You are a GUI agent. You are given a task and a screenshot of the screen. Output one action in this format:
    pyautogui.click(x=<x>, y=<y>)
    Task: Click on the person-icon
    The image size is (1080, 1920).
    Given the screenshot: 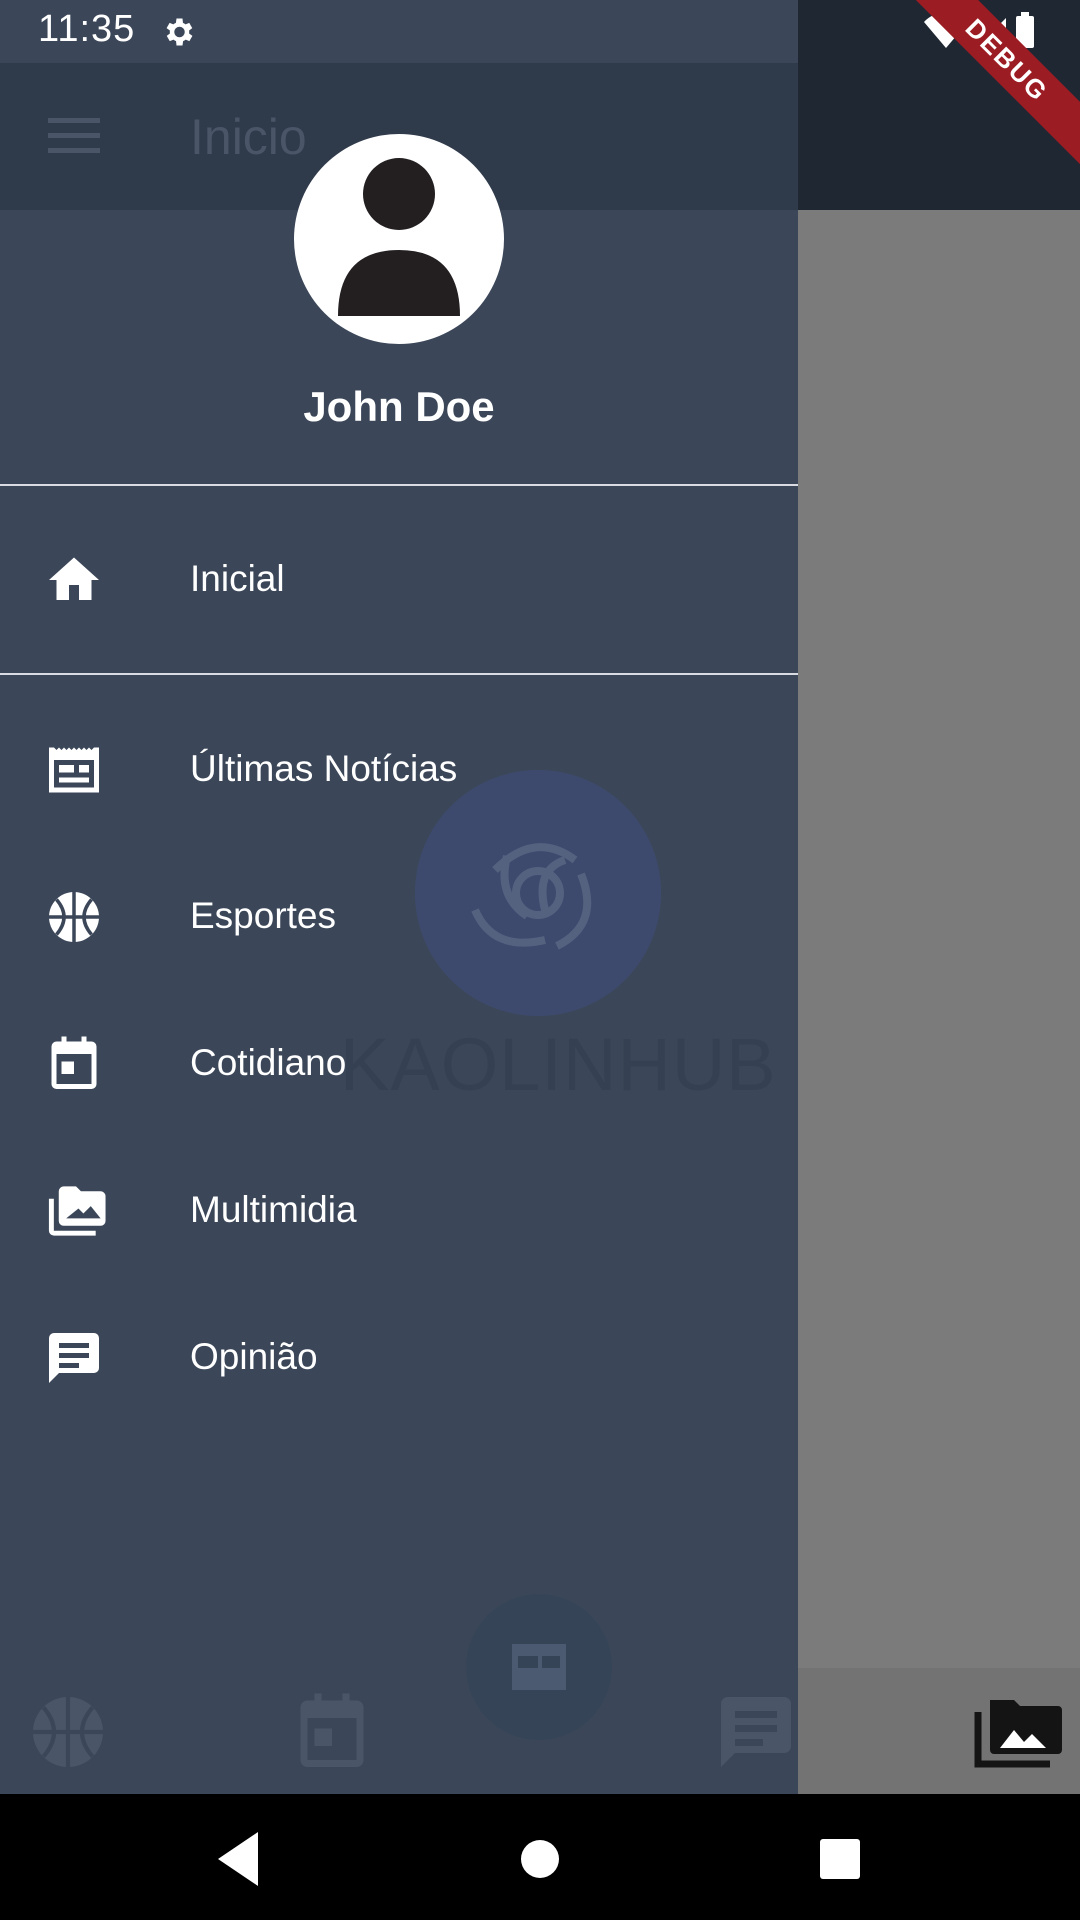 What is the action you would take?
    pyautogui.click(x=399, y=237)
    